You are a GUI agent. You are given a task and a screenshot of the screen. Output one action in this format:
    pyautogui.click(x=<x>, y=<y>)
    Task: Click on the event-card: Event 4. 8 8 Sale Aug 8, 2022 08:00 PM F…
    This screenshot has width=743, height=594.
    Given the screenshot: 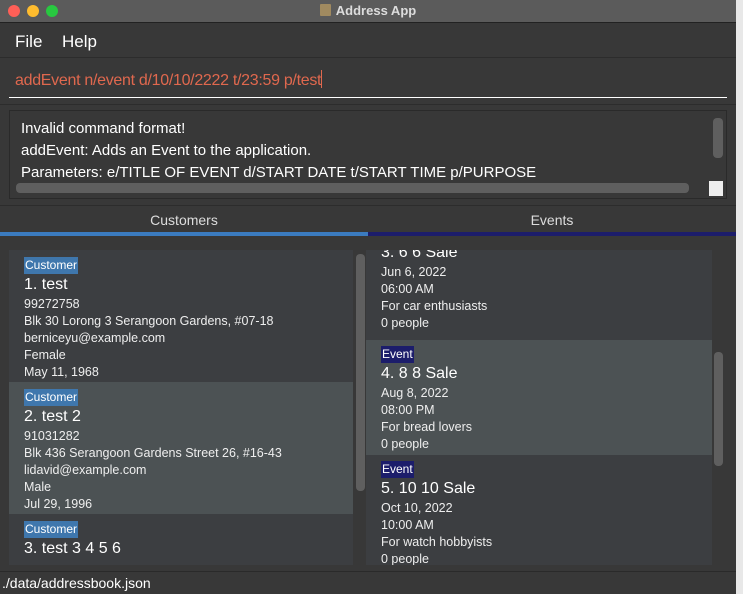 What is the action you would take?
    pyautogui.click(x=539, y=397)
    